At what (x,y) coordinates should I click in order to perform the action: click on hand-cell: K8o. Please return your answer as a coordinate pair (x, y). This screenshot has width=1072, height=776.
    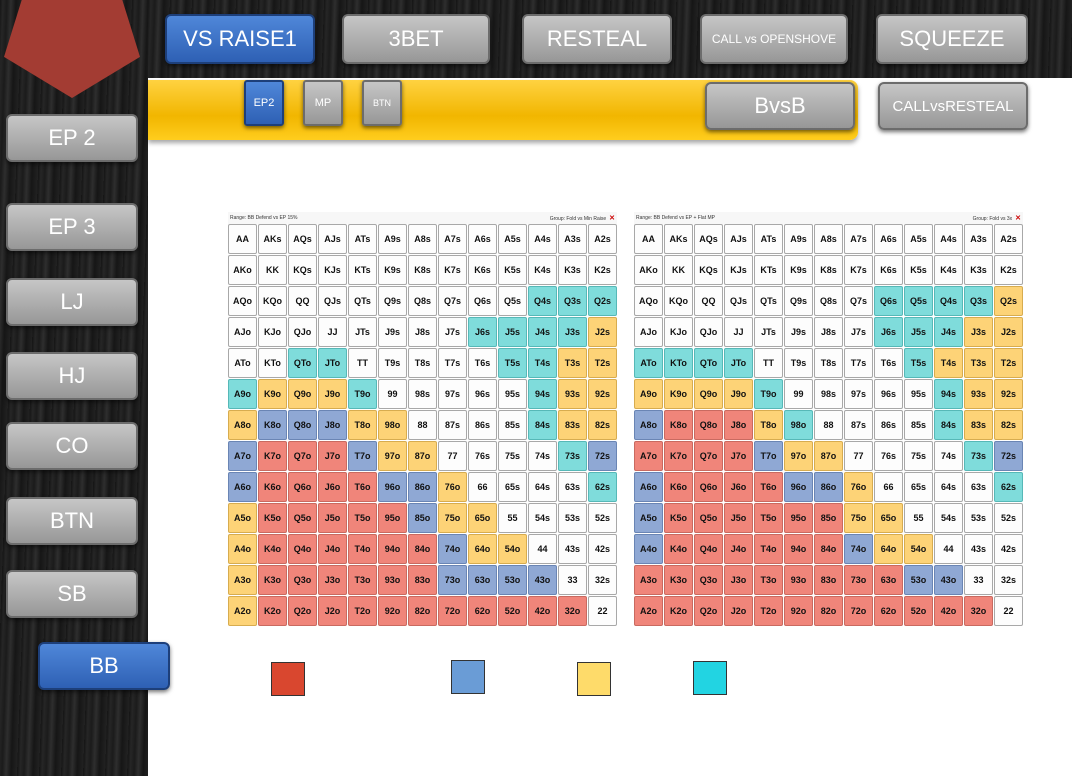
    Looking at the image, I should click on (272, 425).